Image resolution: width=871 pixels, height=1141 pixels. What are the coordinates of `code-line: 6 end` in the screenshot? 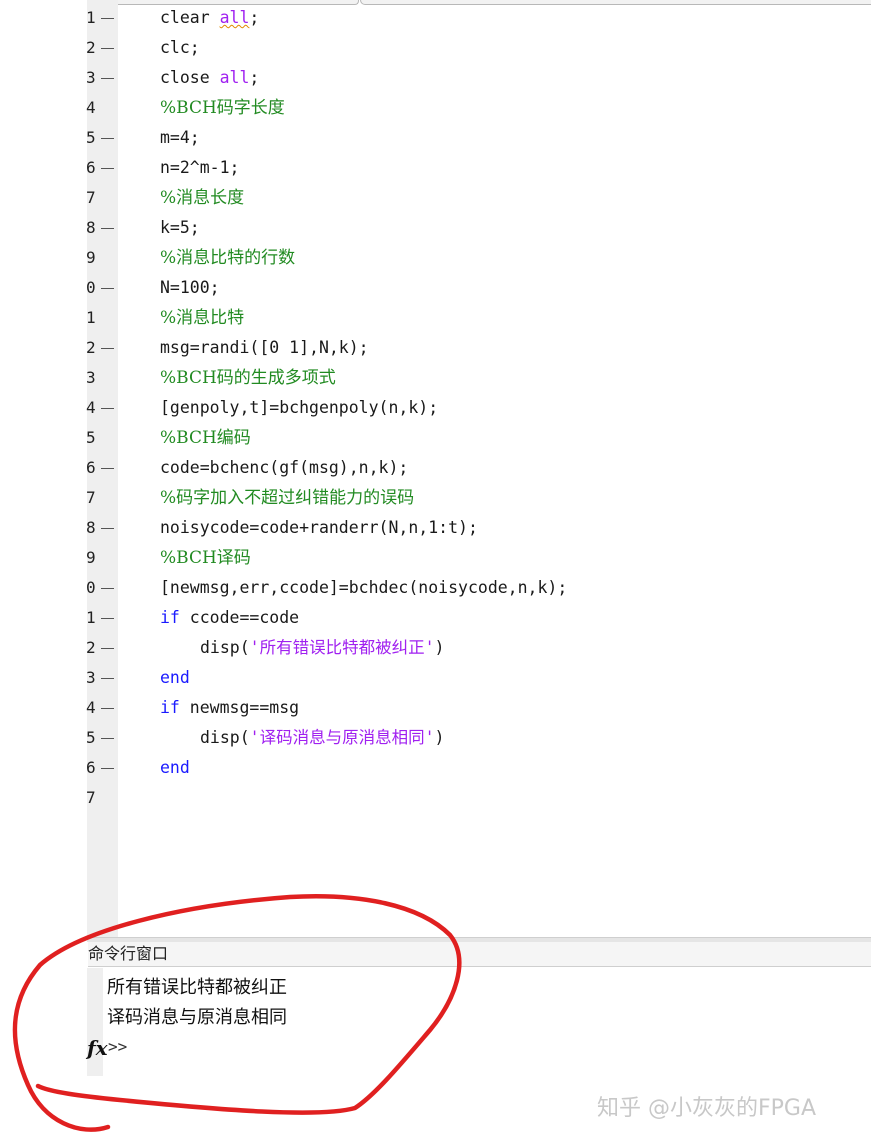 It's located at (435, 768).